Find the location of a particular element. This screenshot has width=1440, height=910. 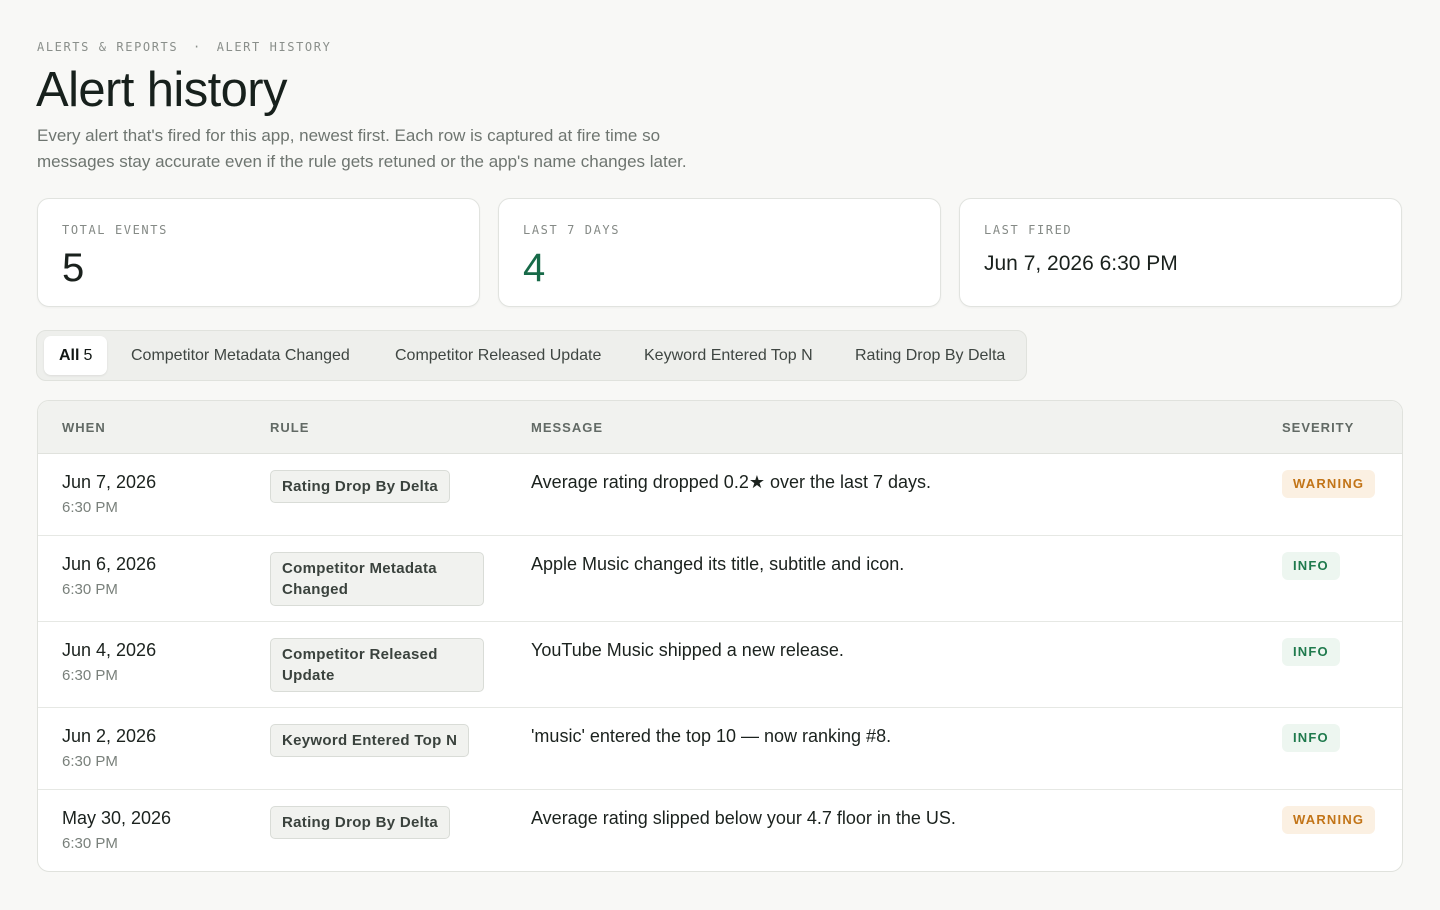

filter-tab-keyword-entered-top-n: Keyword Entered Top N is located at coordinates (728, 355).